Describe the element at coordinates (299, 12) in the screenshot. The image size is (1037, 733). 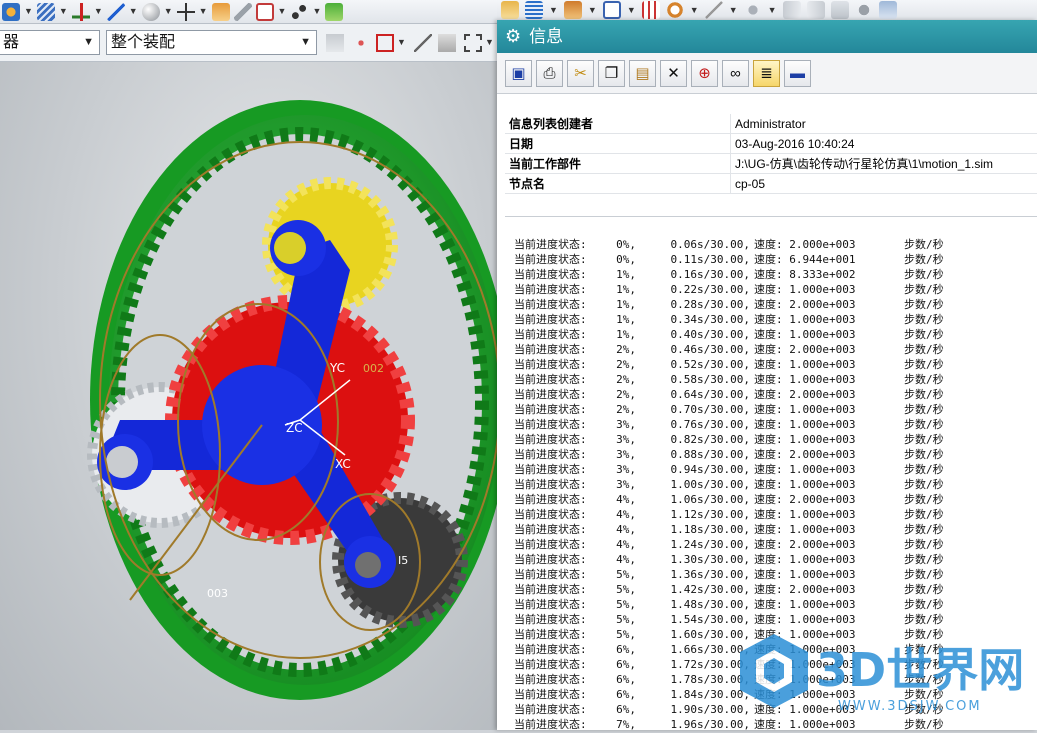
I see `link-icon` at that location.